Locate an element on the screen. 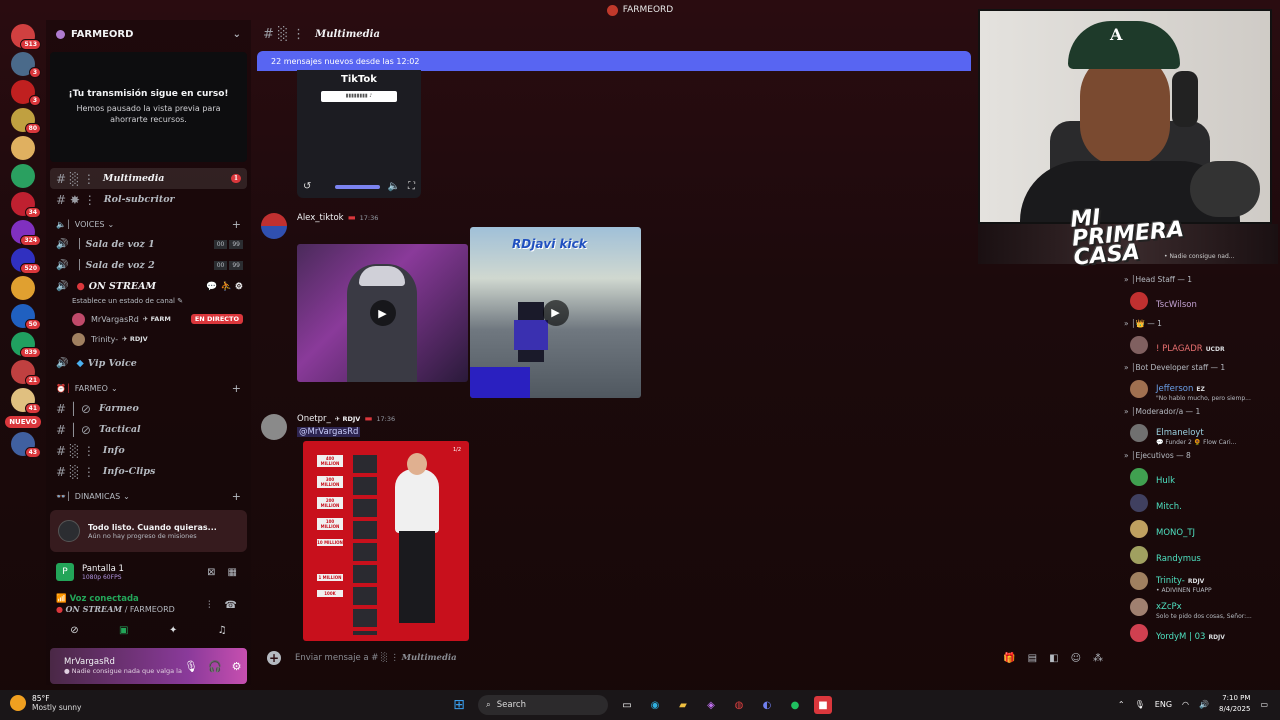 The image size is (1280, 720). spotify-icon: ● is located at coordinates (795, 705).